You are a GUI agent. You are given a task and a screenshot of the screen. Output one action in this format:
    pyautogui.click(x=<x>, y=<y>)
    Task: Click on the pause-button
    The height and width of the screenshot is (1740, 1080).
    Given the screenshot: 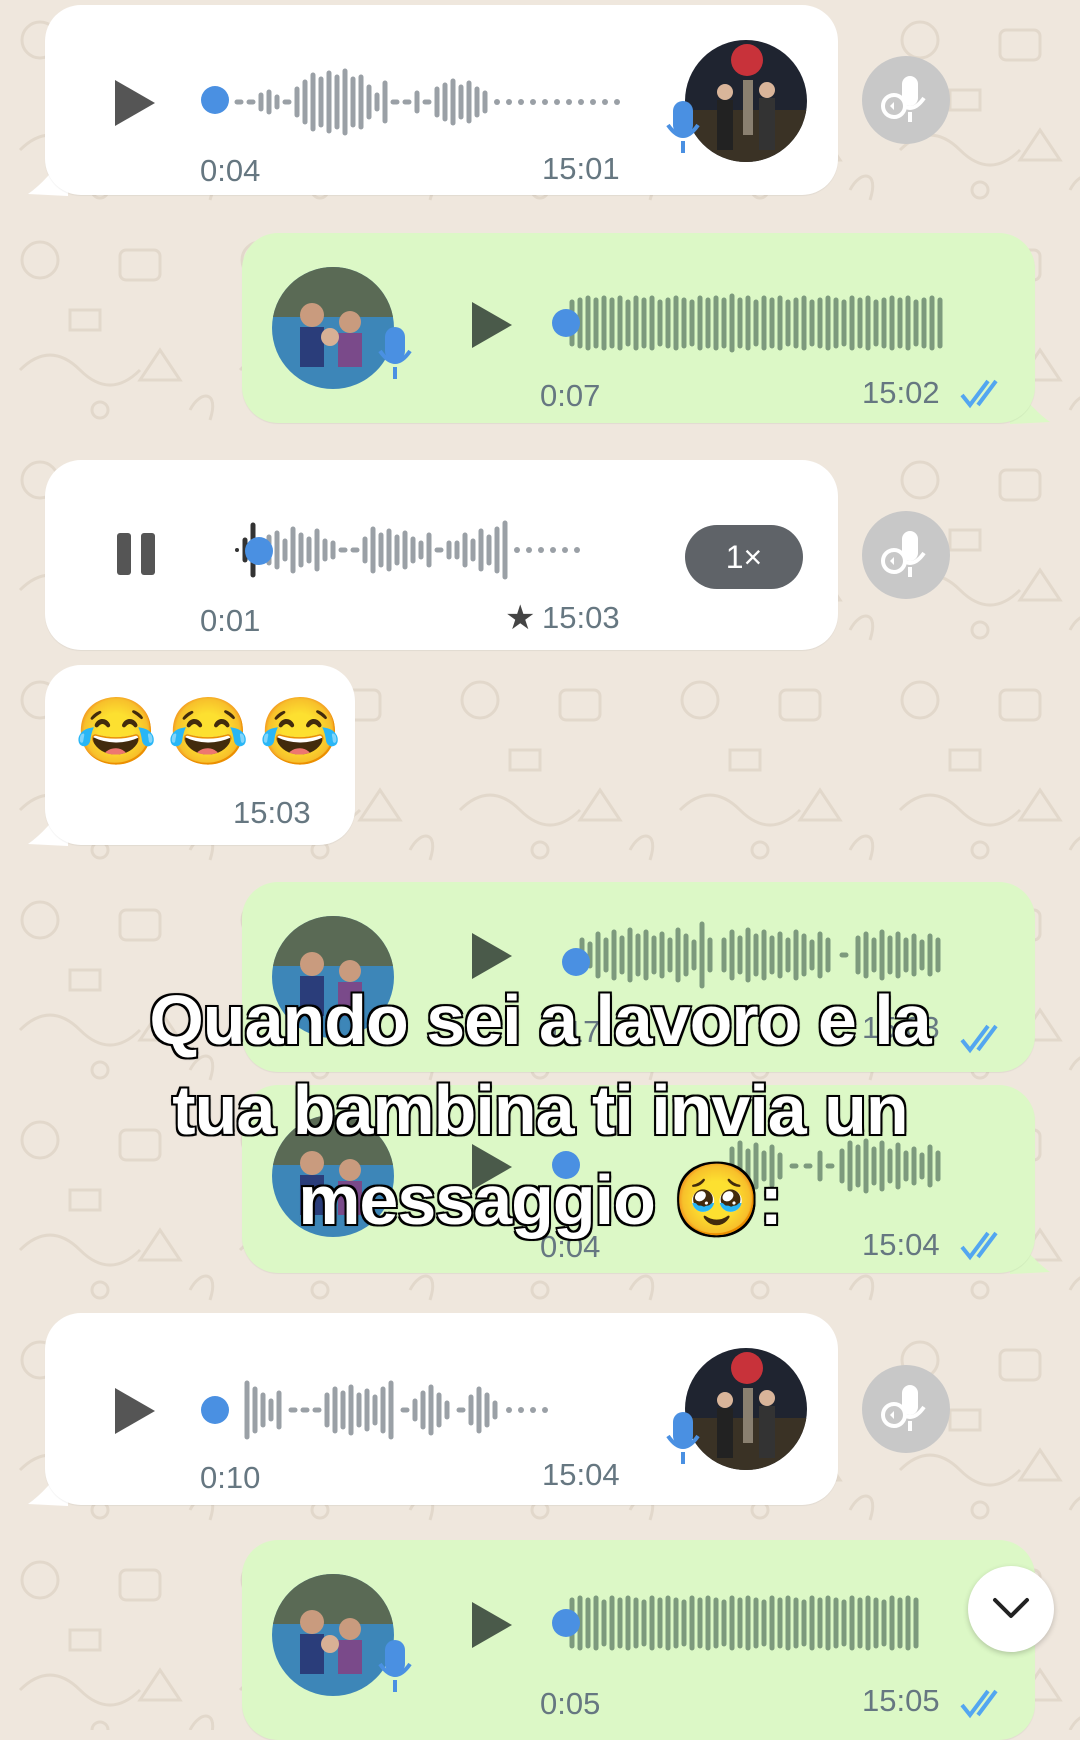 What is the action you would take?
    pyautogui.click(x=137, y=554)
    